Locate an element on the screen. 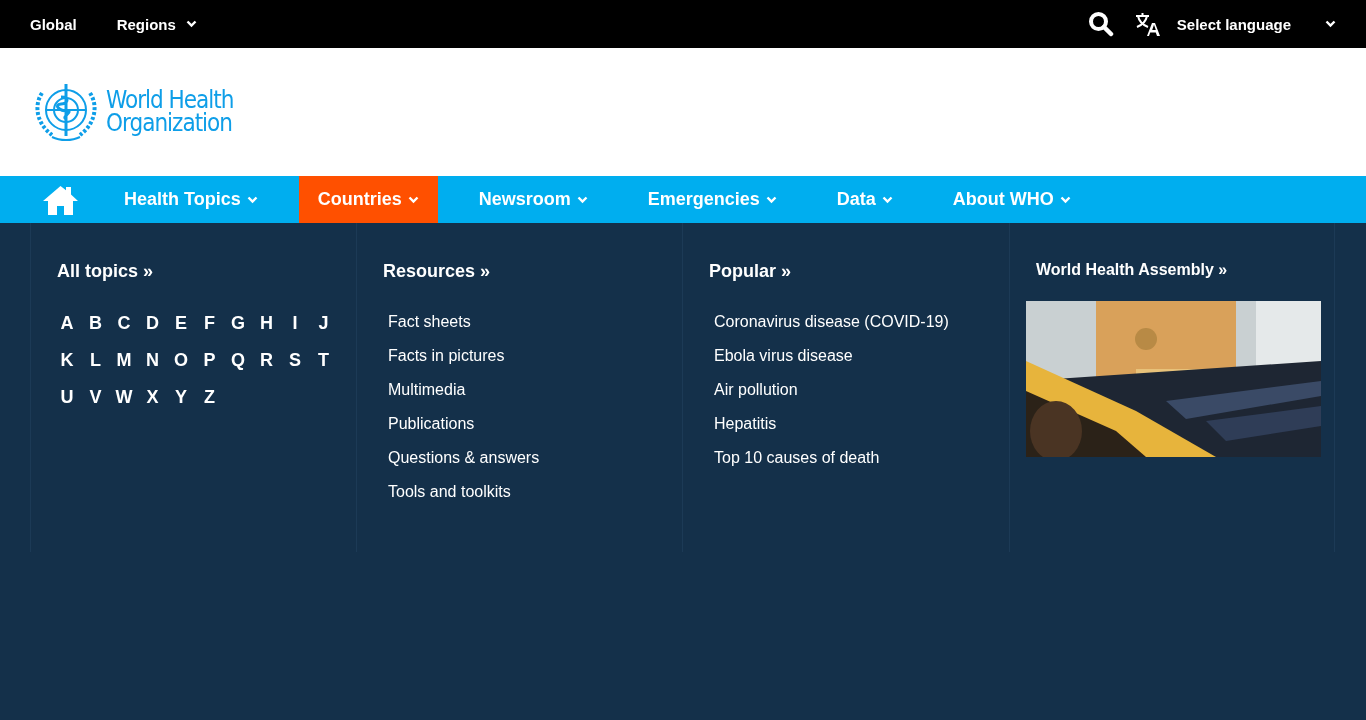  letter-link: N is located at coordinates (152, 360).